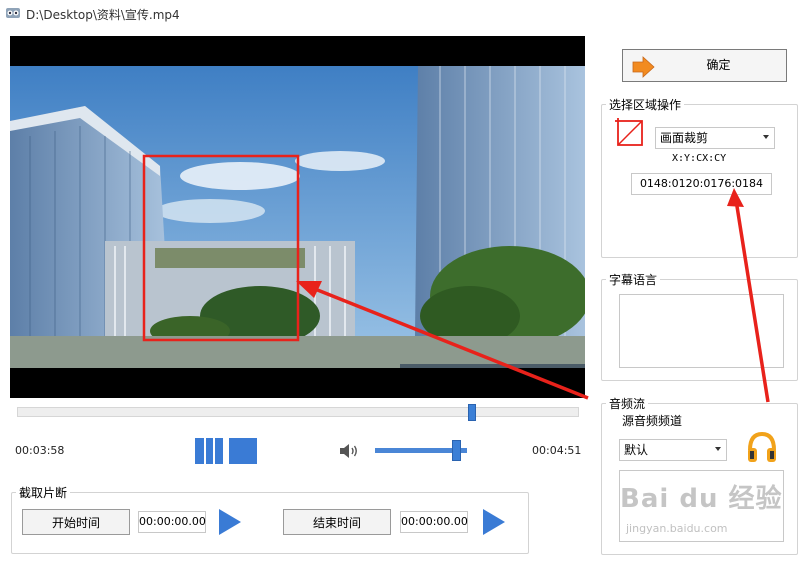 The image size is (806, 567). Describe the element at coordinates (103, 15) in the screenshot. I see `window-title: D:\Desktop\资料\宣传.mp4` at that location.